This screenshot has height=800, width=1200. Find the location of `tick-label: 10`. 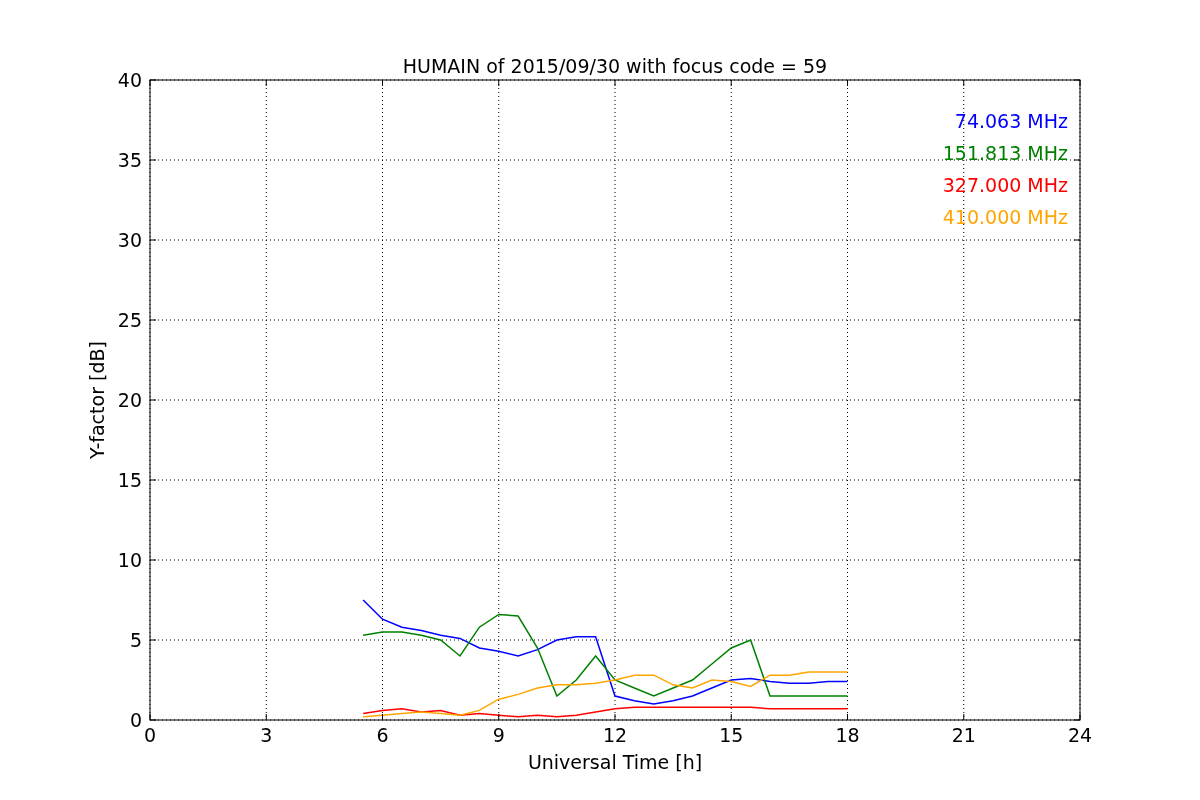

tick-label: 10 is located at coordinates (129, 560).